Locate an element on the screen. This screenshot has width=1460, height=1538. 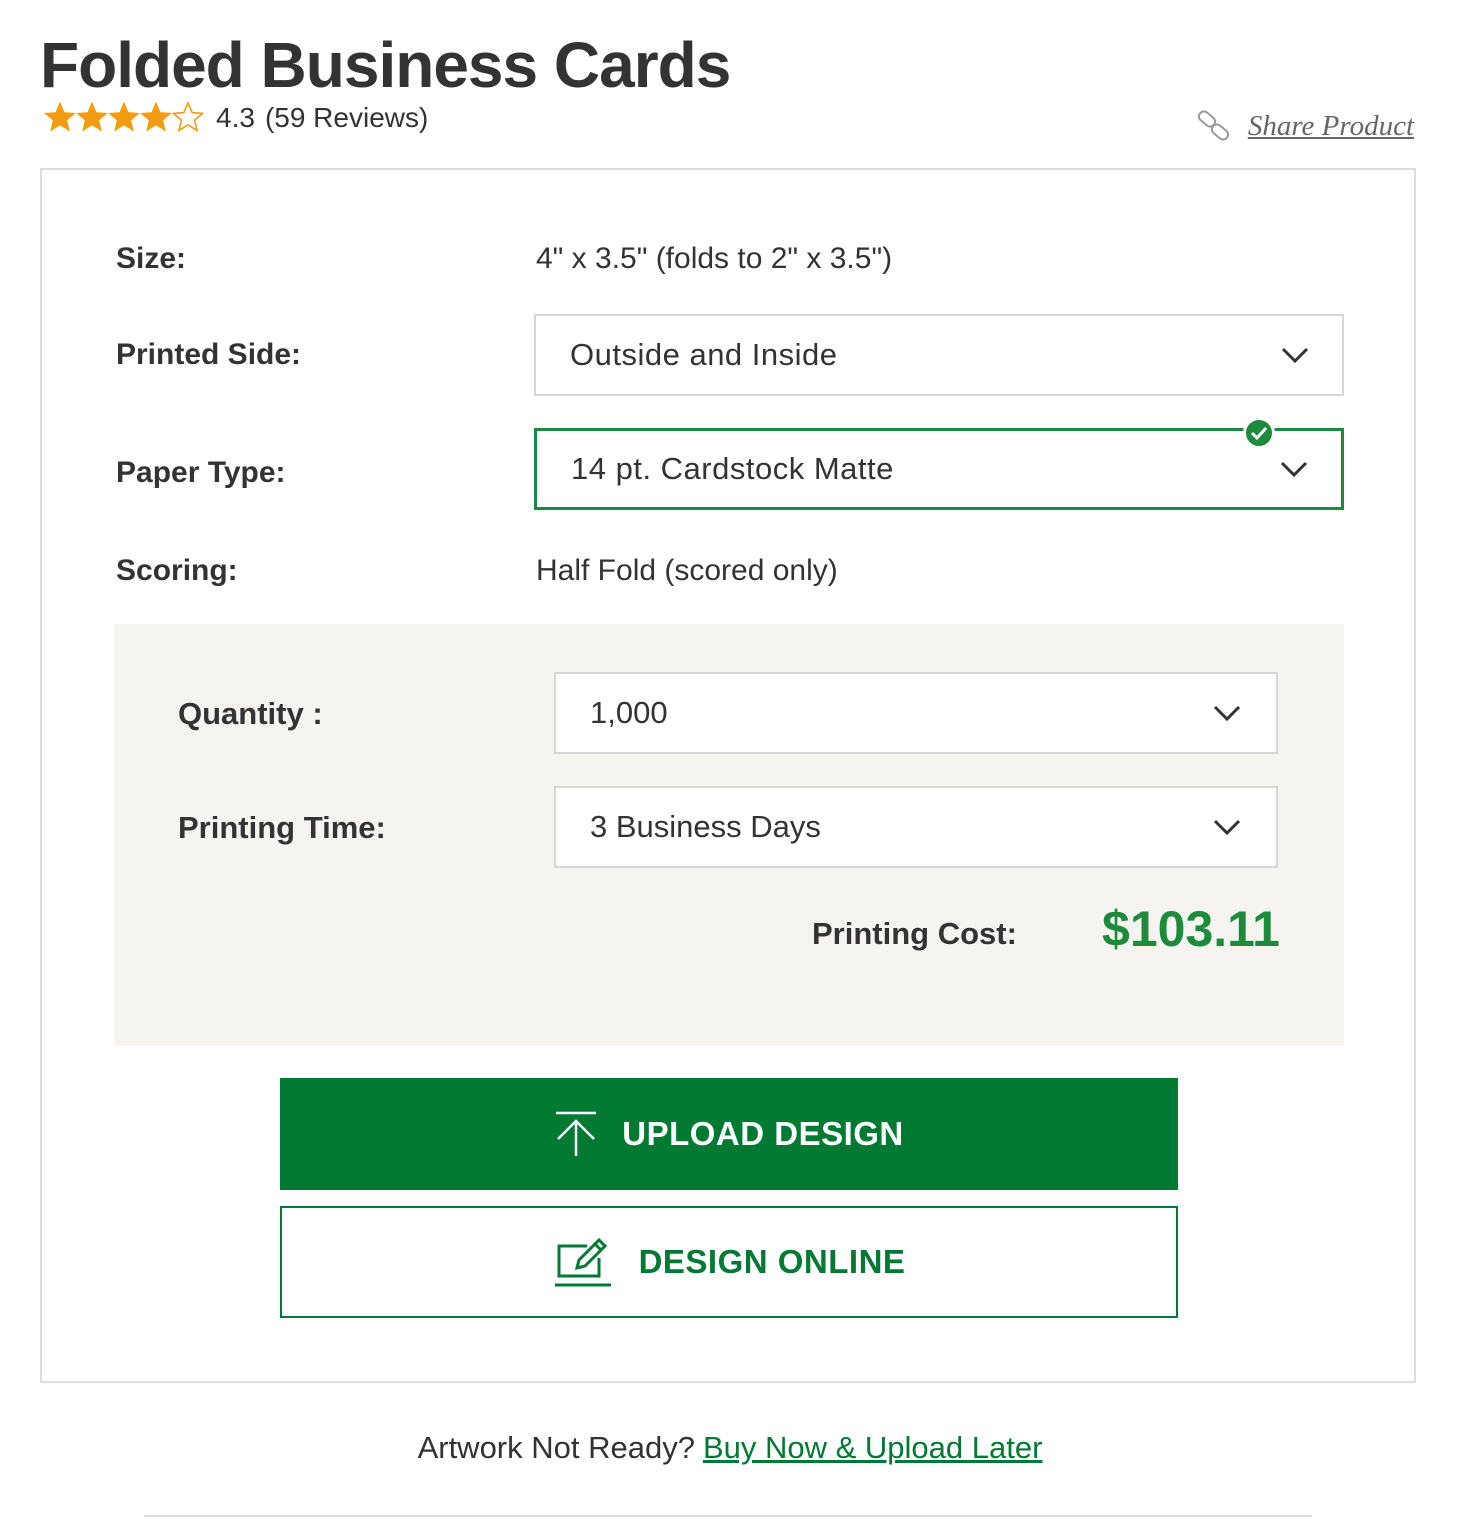
printing-time-value: 3 Business Days is located at coordinates (705, 826).